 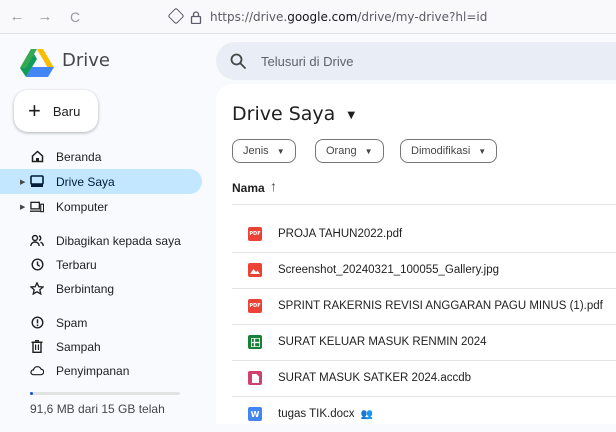 I want to click on plus-icon: +, so click(x=34, y=110).